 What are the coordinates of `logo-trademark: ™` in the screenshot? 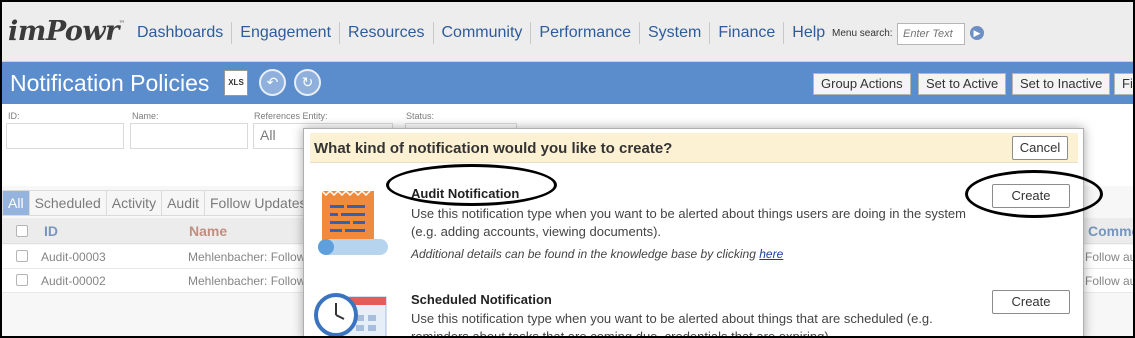 It's located at (121, 23).